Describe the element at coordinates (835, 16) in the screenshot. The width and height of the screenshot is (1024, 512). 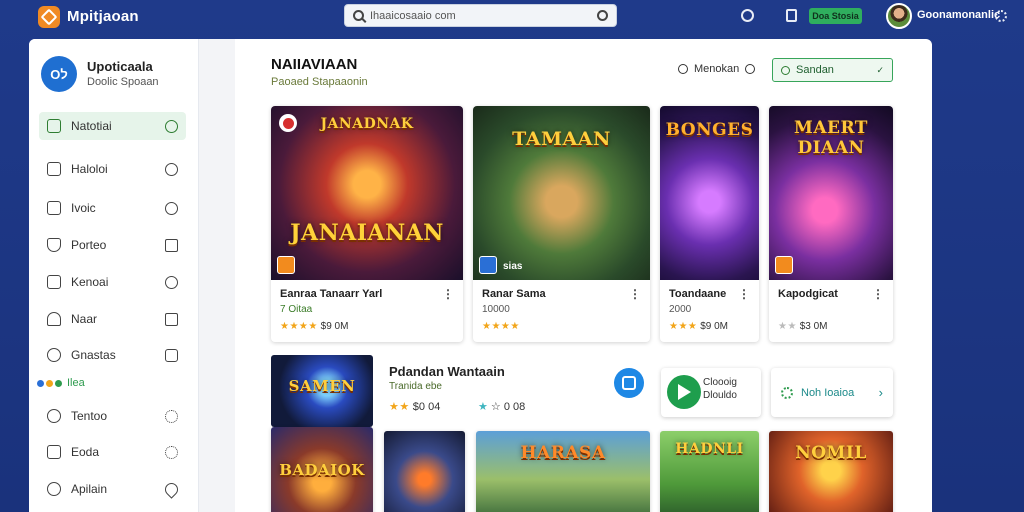
I see `store-button: Doa Stosia` at that location.